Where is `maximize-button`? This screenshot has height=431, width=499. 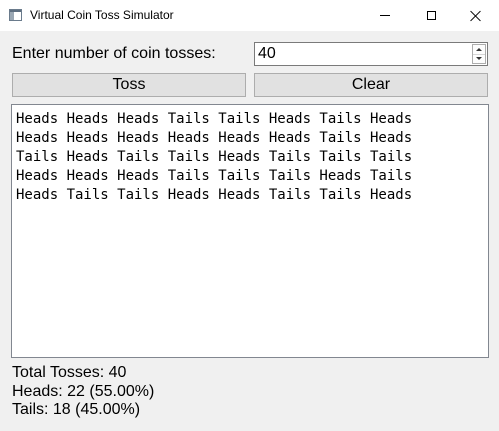 maximize-button is located at coordinates (431, 15).